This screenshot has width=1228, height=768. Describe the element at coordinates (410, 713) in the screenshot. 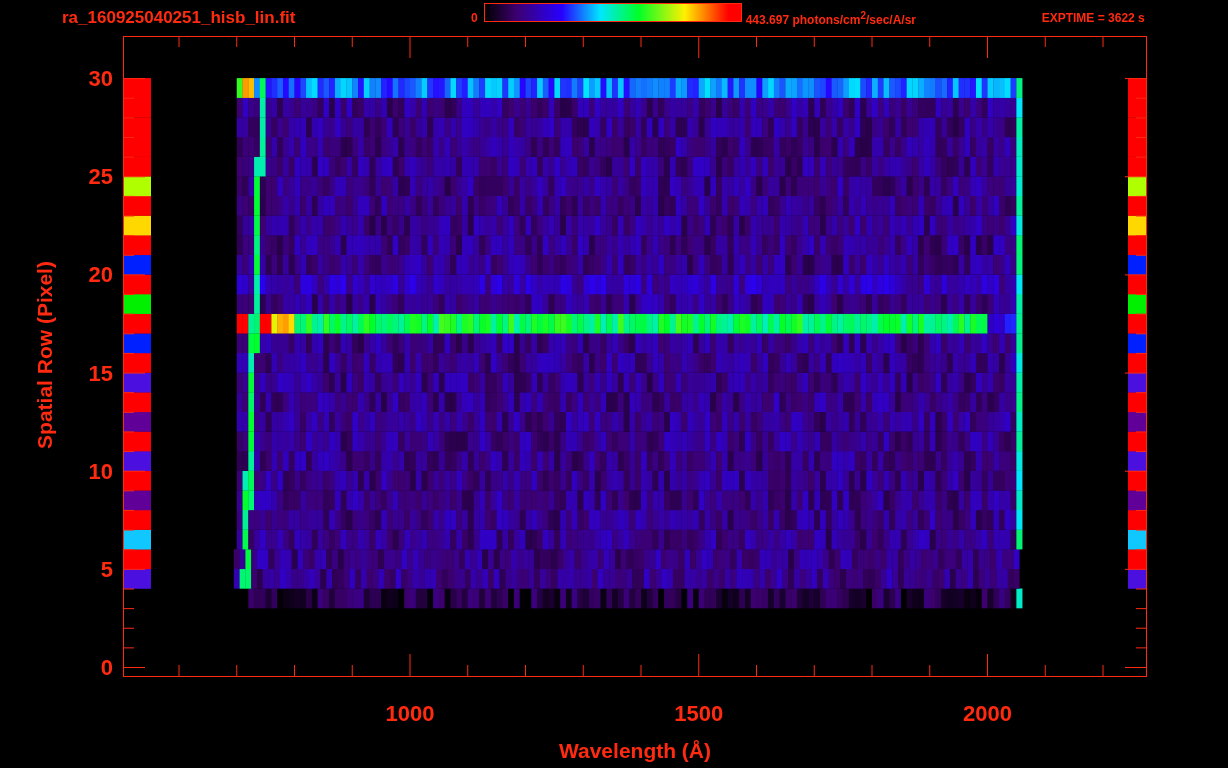

I see `x-tick-label: 1000` at that location.